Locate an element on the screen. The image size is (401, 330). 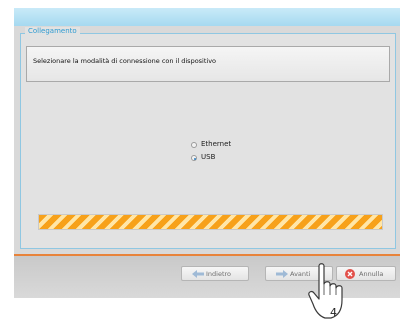
radio-ethernet-label: Ethernet is located at coordinates (216, 144).